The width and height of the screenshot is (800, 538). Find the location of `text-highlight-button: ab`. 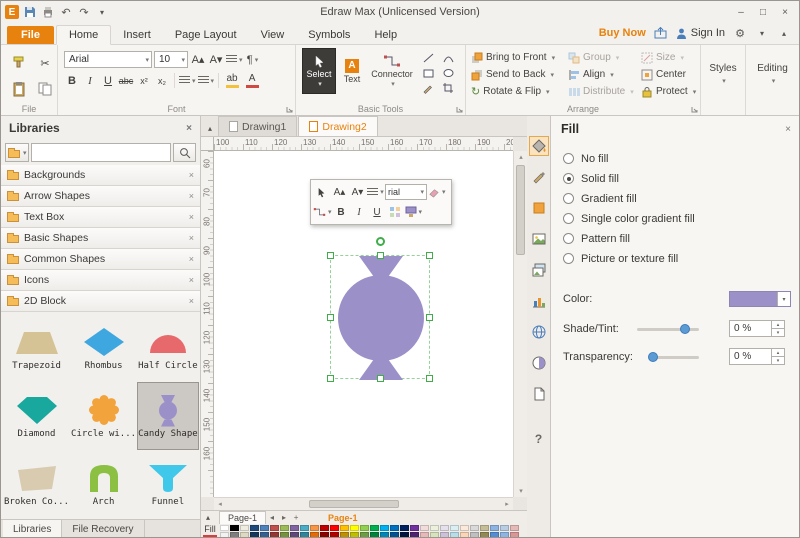

text-highlight-button: ab is located at coordinates (232, 81).